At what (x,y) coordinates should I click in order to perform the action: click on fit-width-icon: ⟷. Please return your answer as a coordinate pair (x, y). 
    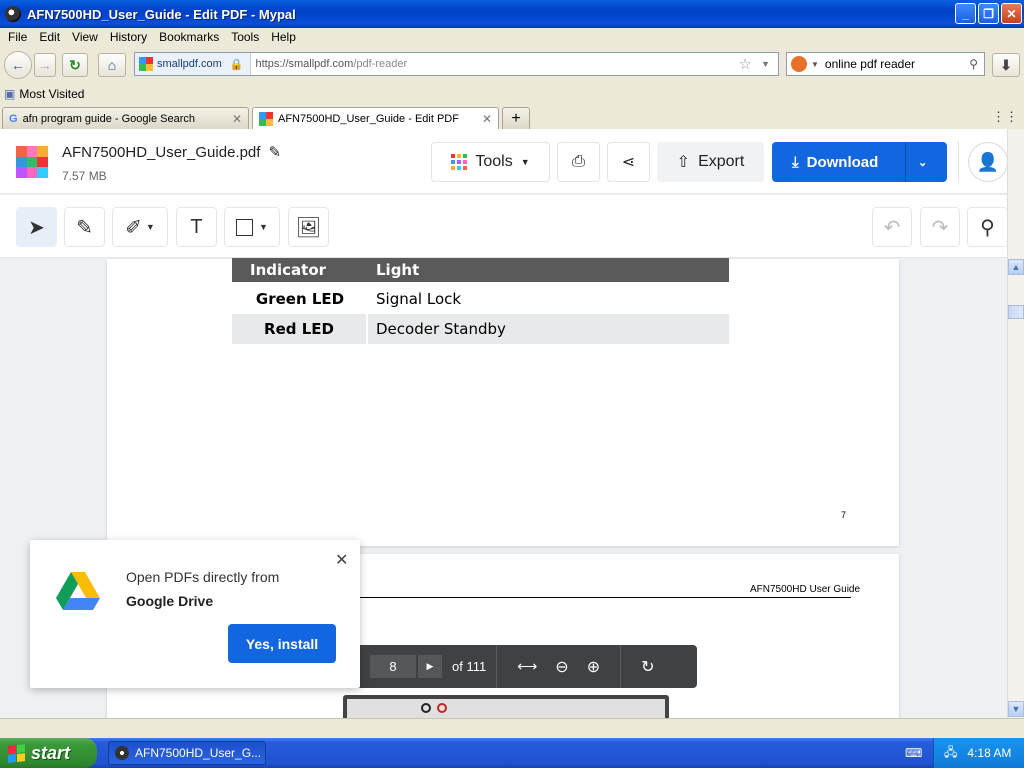
    Looking at the image, I should click on (527, 666).